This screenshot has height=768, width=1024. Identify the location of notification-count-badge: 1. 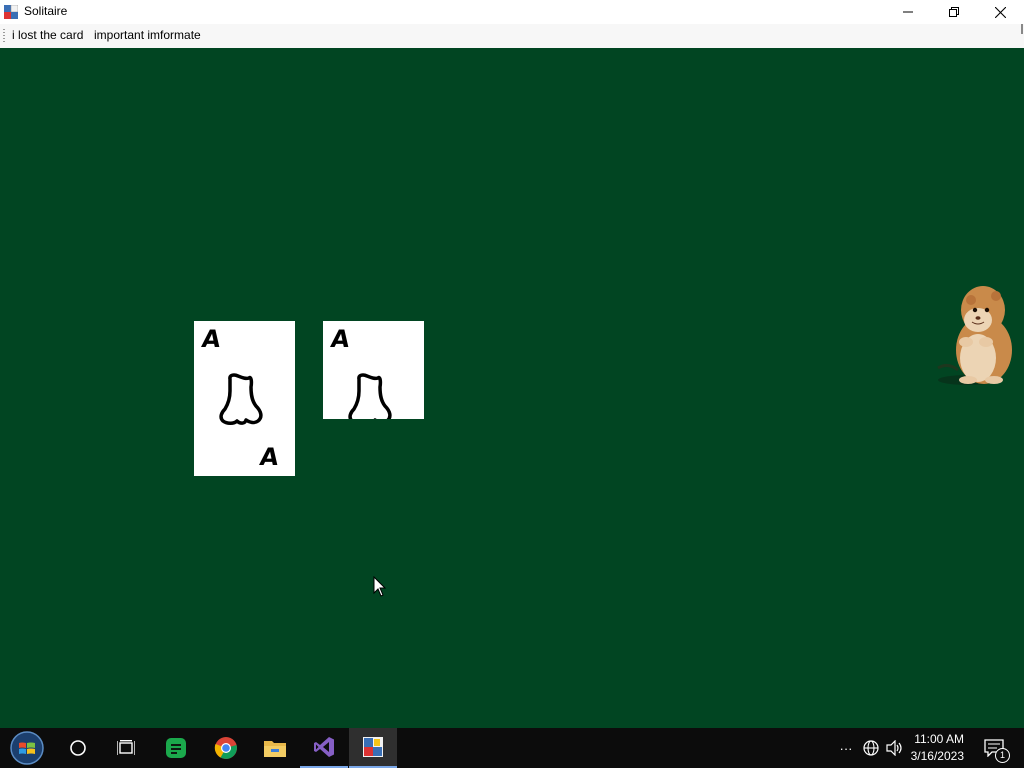
(1002, 755).